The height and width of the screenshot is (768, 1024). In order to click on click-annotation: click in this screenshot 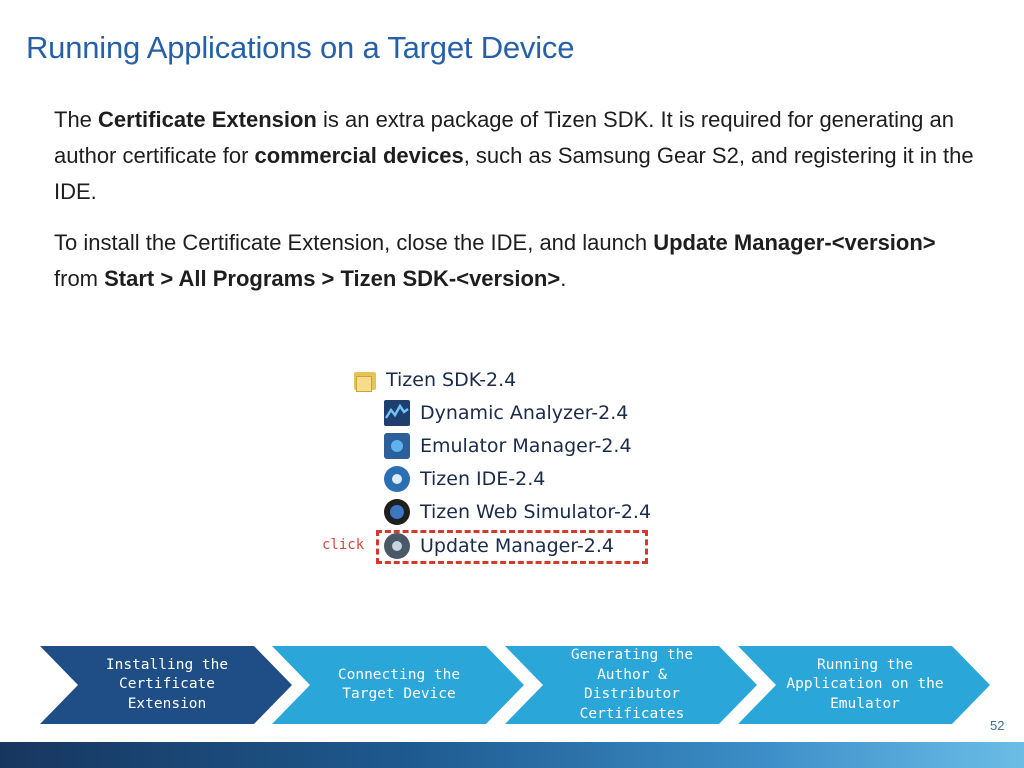, I will do `click(343, 545)`.